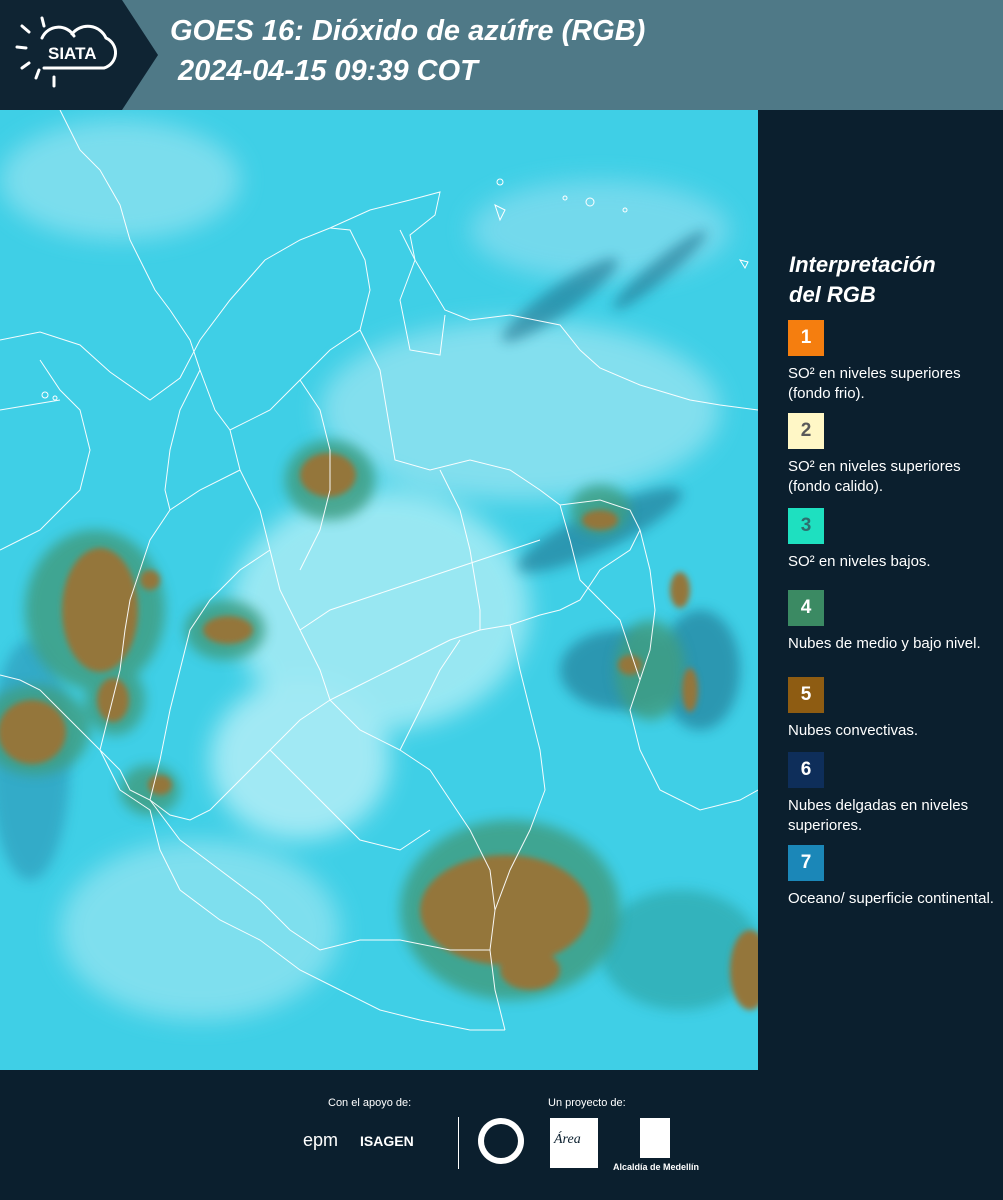 The height and width of the screenshot is (1200, 1003). I want to click on project-label: Un proyecto de:, so click(587, 1103).